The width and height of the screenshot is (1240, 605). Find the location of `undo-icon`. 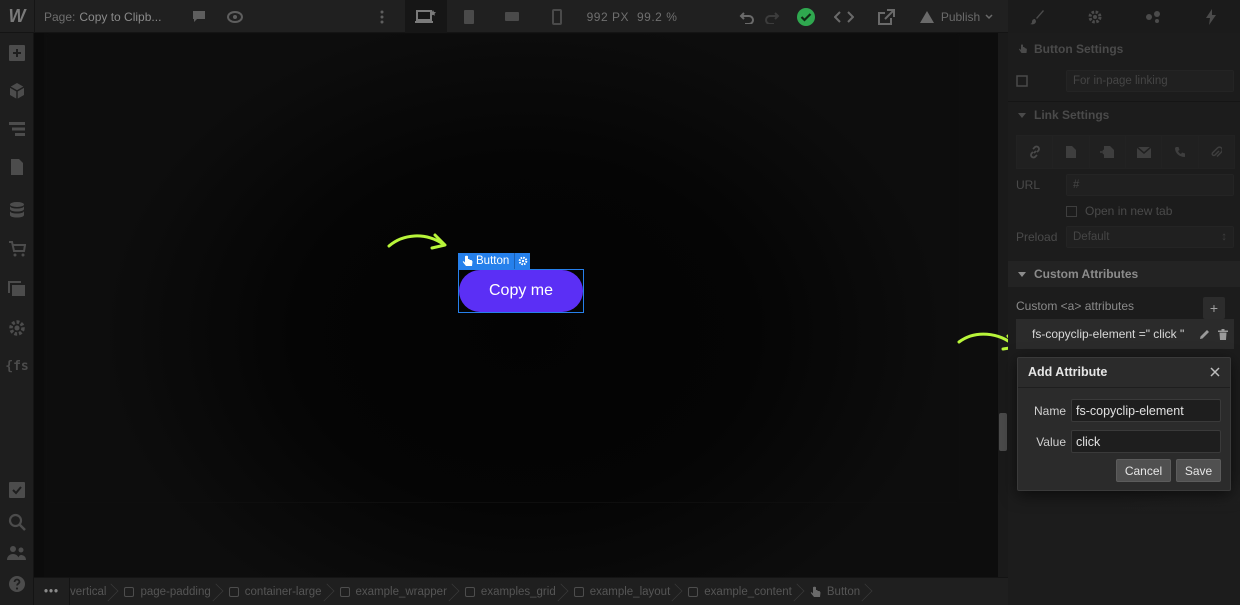

undo-icon is located at coordinates (747, 16).